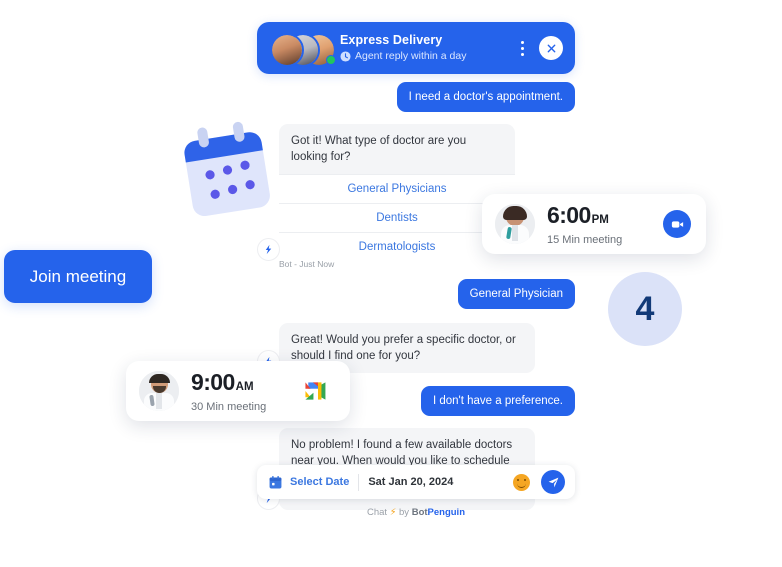 Image resolution: width=782 pixels, height=567 pixels. I want to click on header-subtitle: Agent reply within a day, so click(425, 56).